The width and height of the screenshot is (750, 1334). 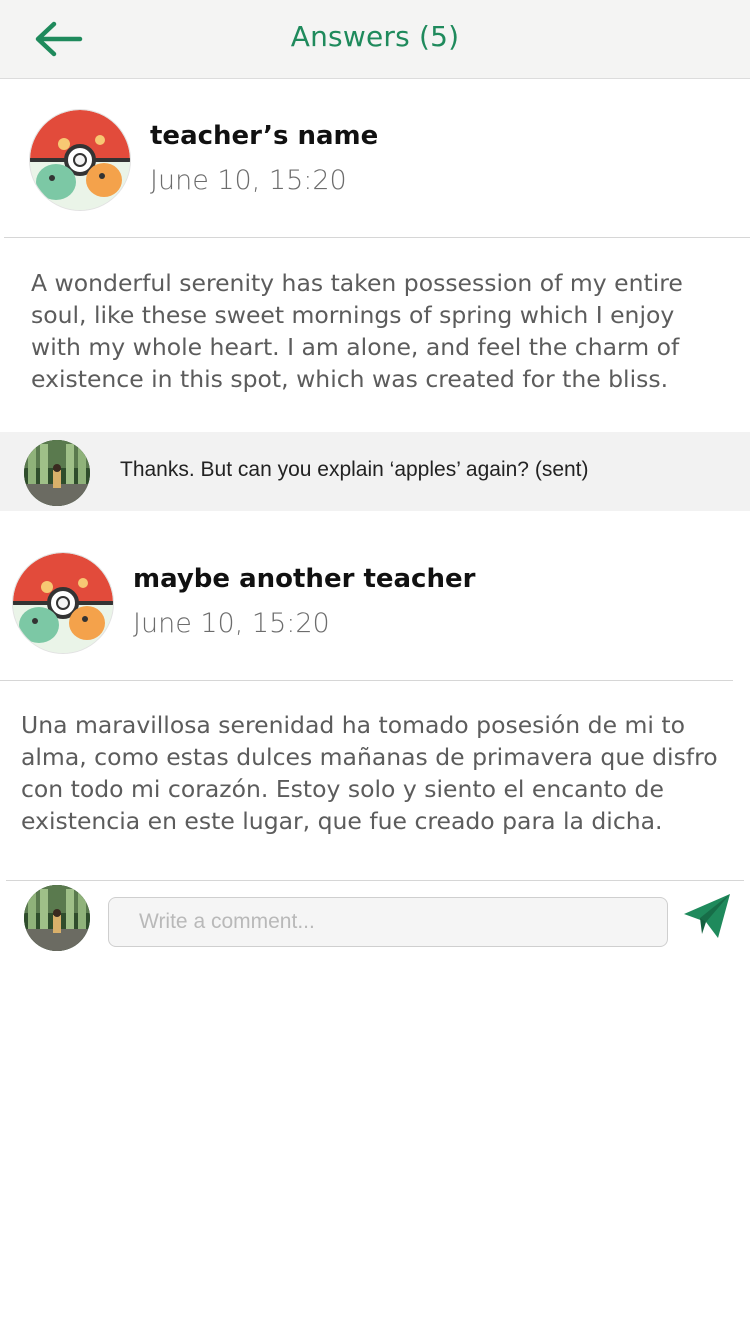 I want to click on send-button, so click(x=707, y=916).